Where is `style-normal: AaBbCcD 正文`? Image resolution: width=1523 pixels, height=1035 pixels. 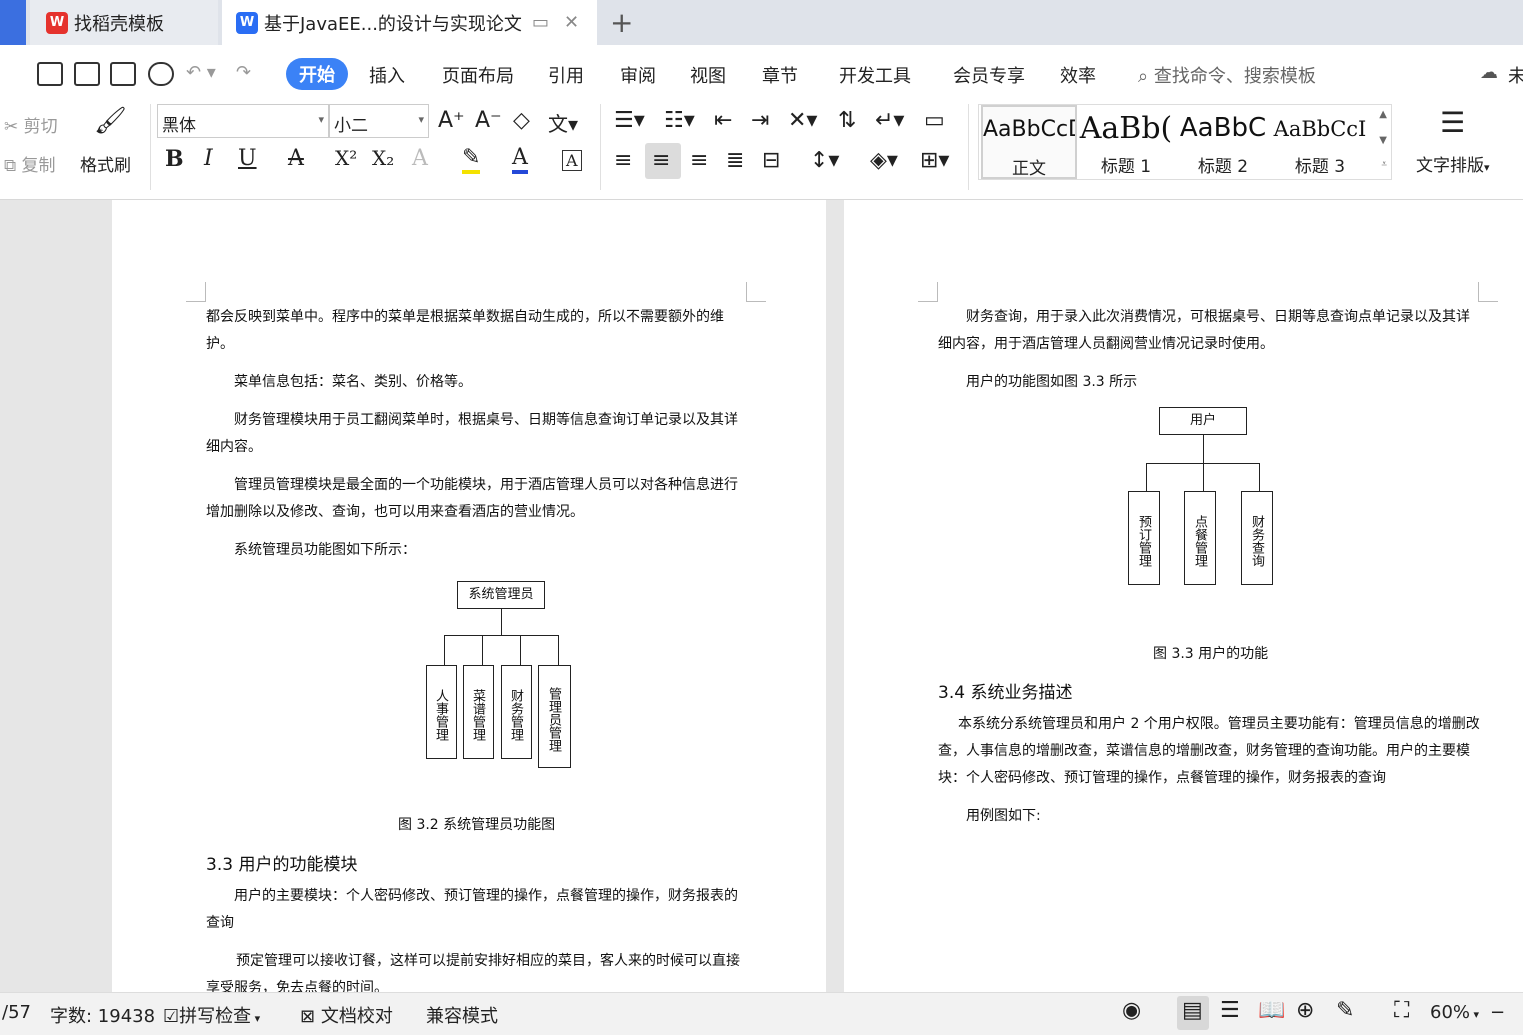
style-normal: AaBbCcD 正文 is located at coordinates (1029, 142).